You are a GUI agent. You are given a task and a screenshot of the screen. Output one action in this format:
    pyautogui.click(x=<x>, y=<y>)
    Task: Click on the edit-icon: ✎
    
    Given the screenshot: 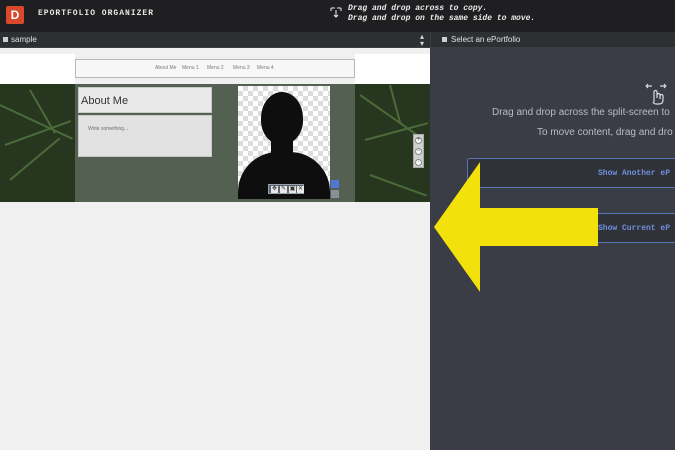 What is the action you would take?
    pyautogui.click(x=283, y=189)
    